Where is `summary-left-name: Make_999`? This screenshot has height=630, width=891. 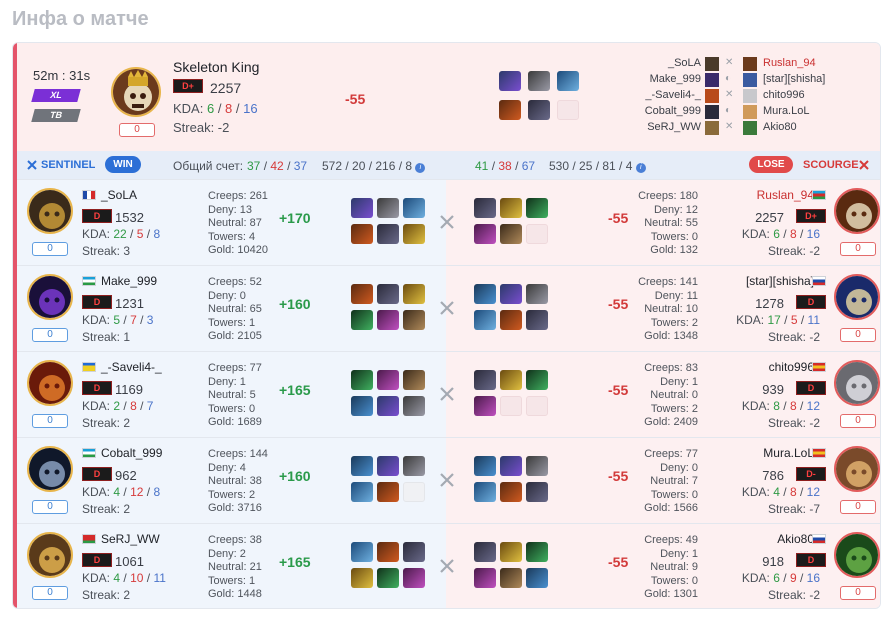 summary-left-name: Make_999 is located at coordinates (657, 79).